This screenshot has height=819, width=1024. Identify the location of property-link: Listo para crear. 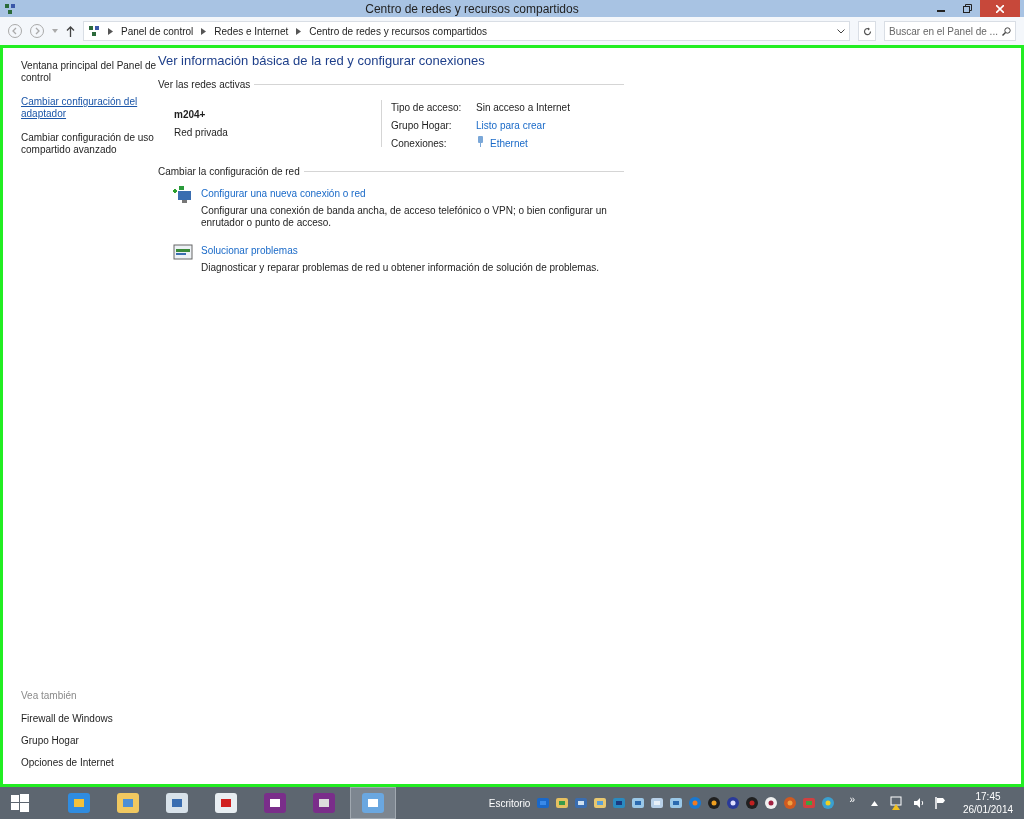
(511, 125).